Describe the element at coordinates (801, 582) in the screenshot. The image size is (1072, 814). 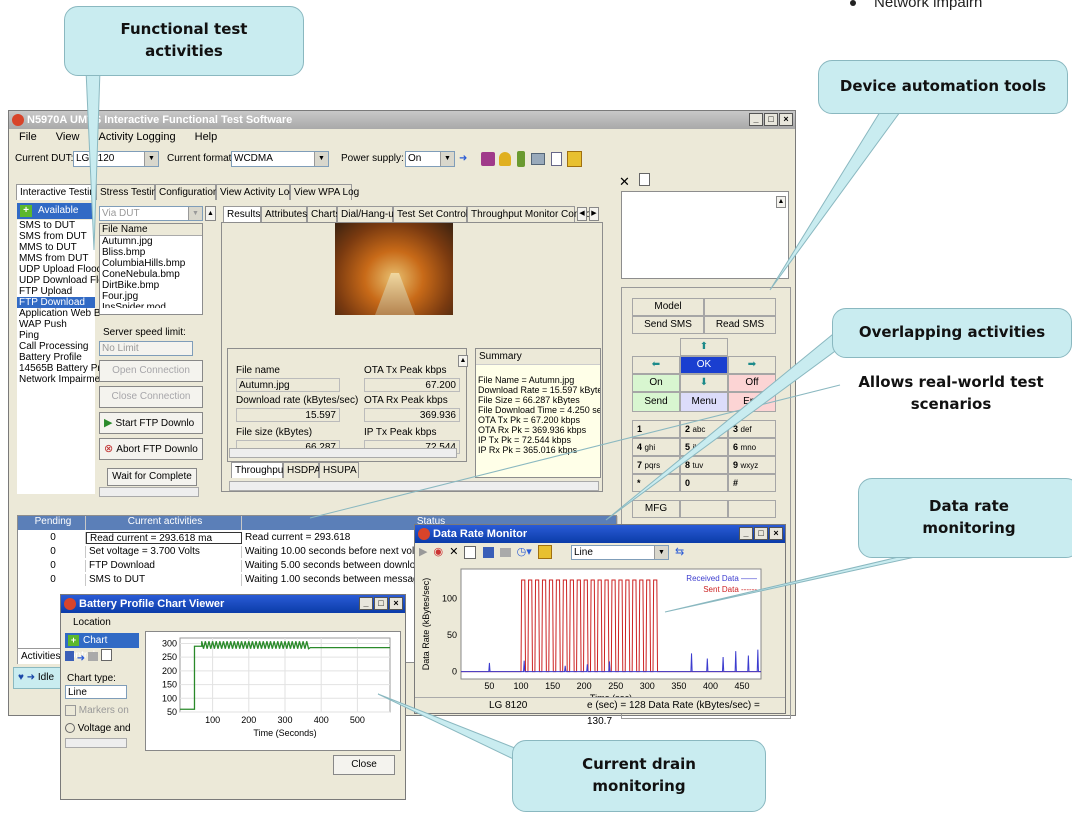
I see `pointer-datarate` at that location.